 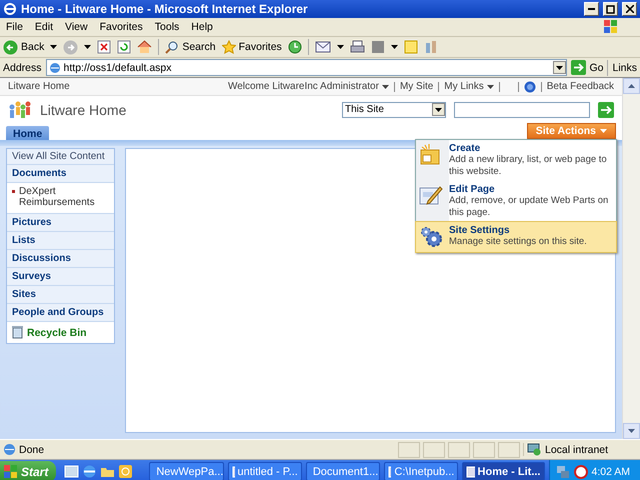 I want to click on menu-item: Edit, so click(x=44, y=27).